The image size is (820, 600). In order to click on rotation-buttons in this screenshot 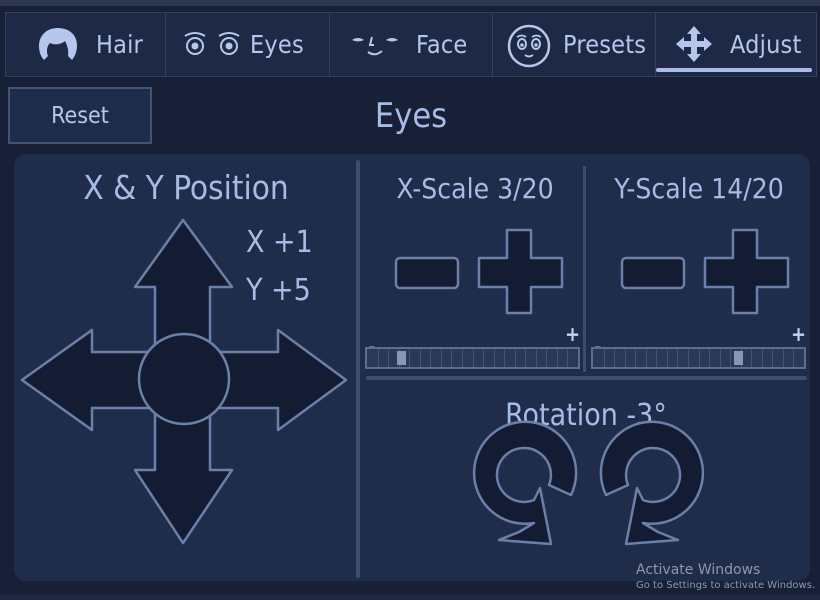, I will do `click(588, 483)`.